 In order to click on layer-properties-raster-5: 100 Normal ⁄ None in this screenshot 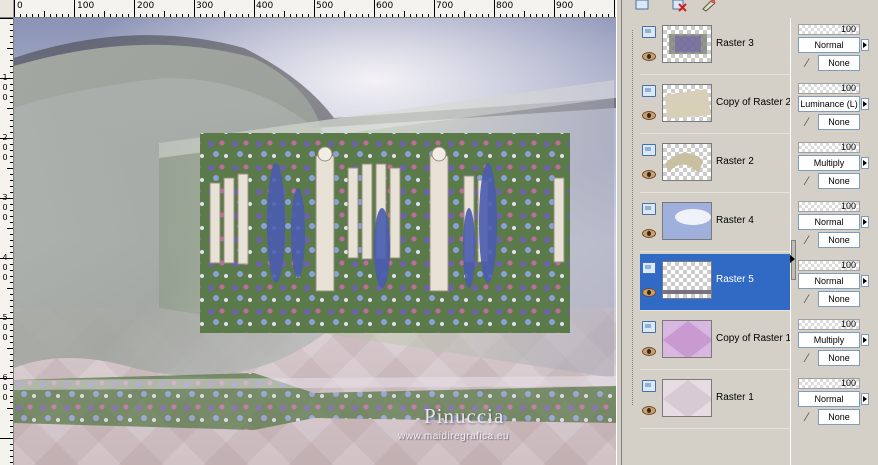, I will do `click(838, 286)`.